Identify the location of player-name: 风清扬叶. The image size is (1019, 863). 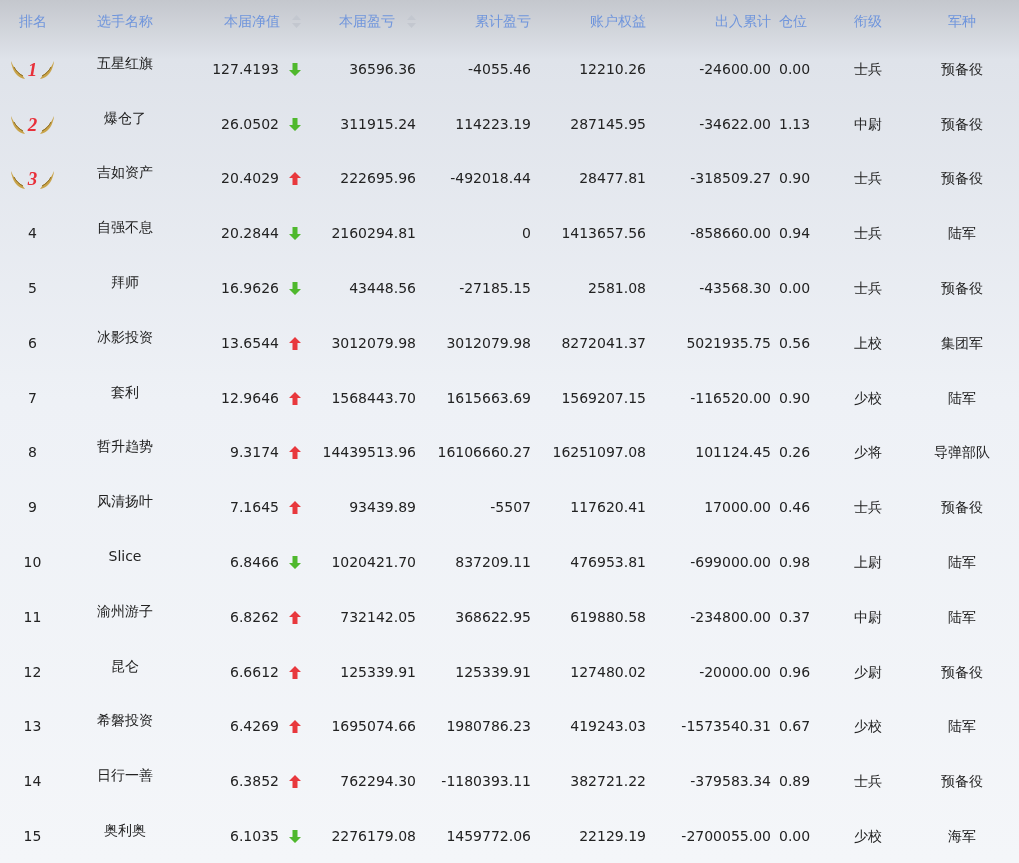
(125, 502).